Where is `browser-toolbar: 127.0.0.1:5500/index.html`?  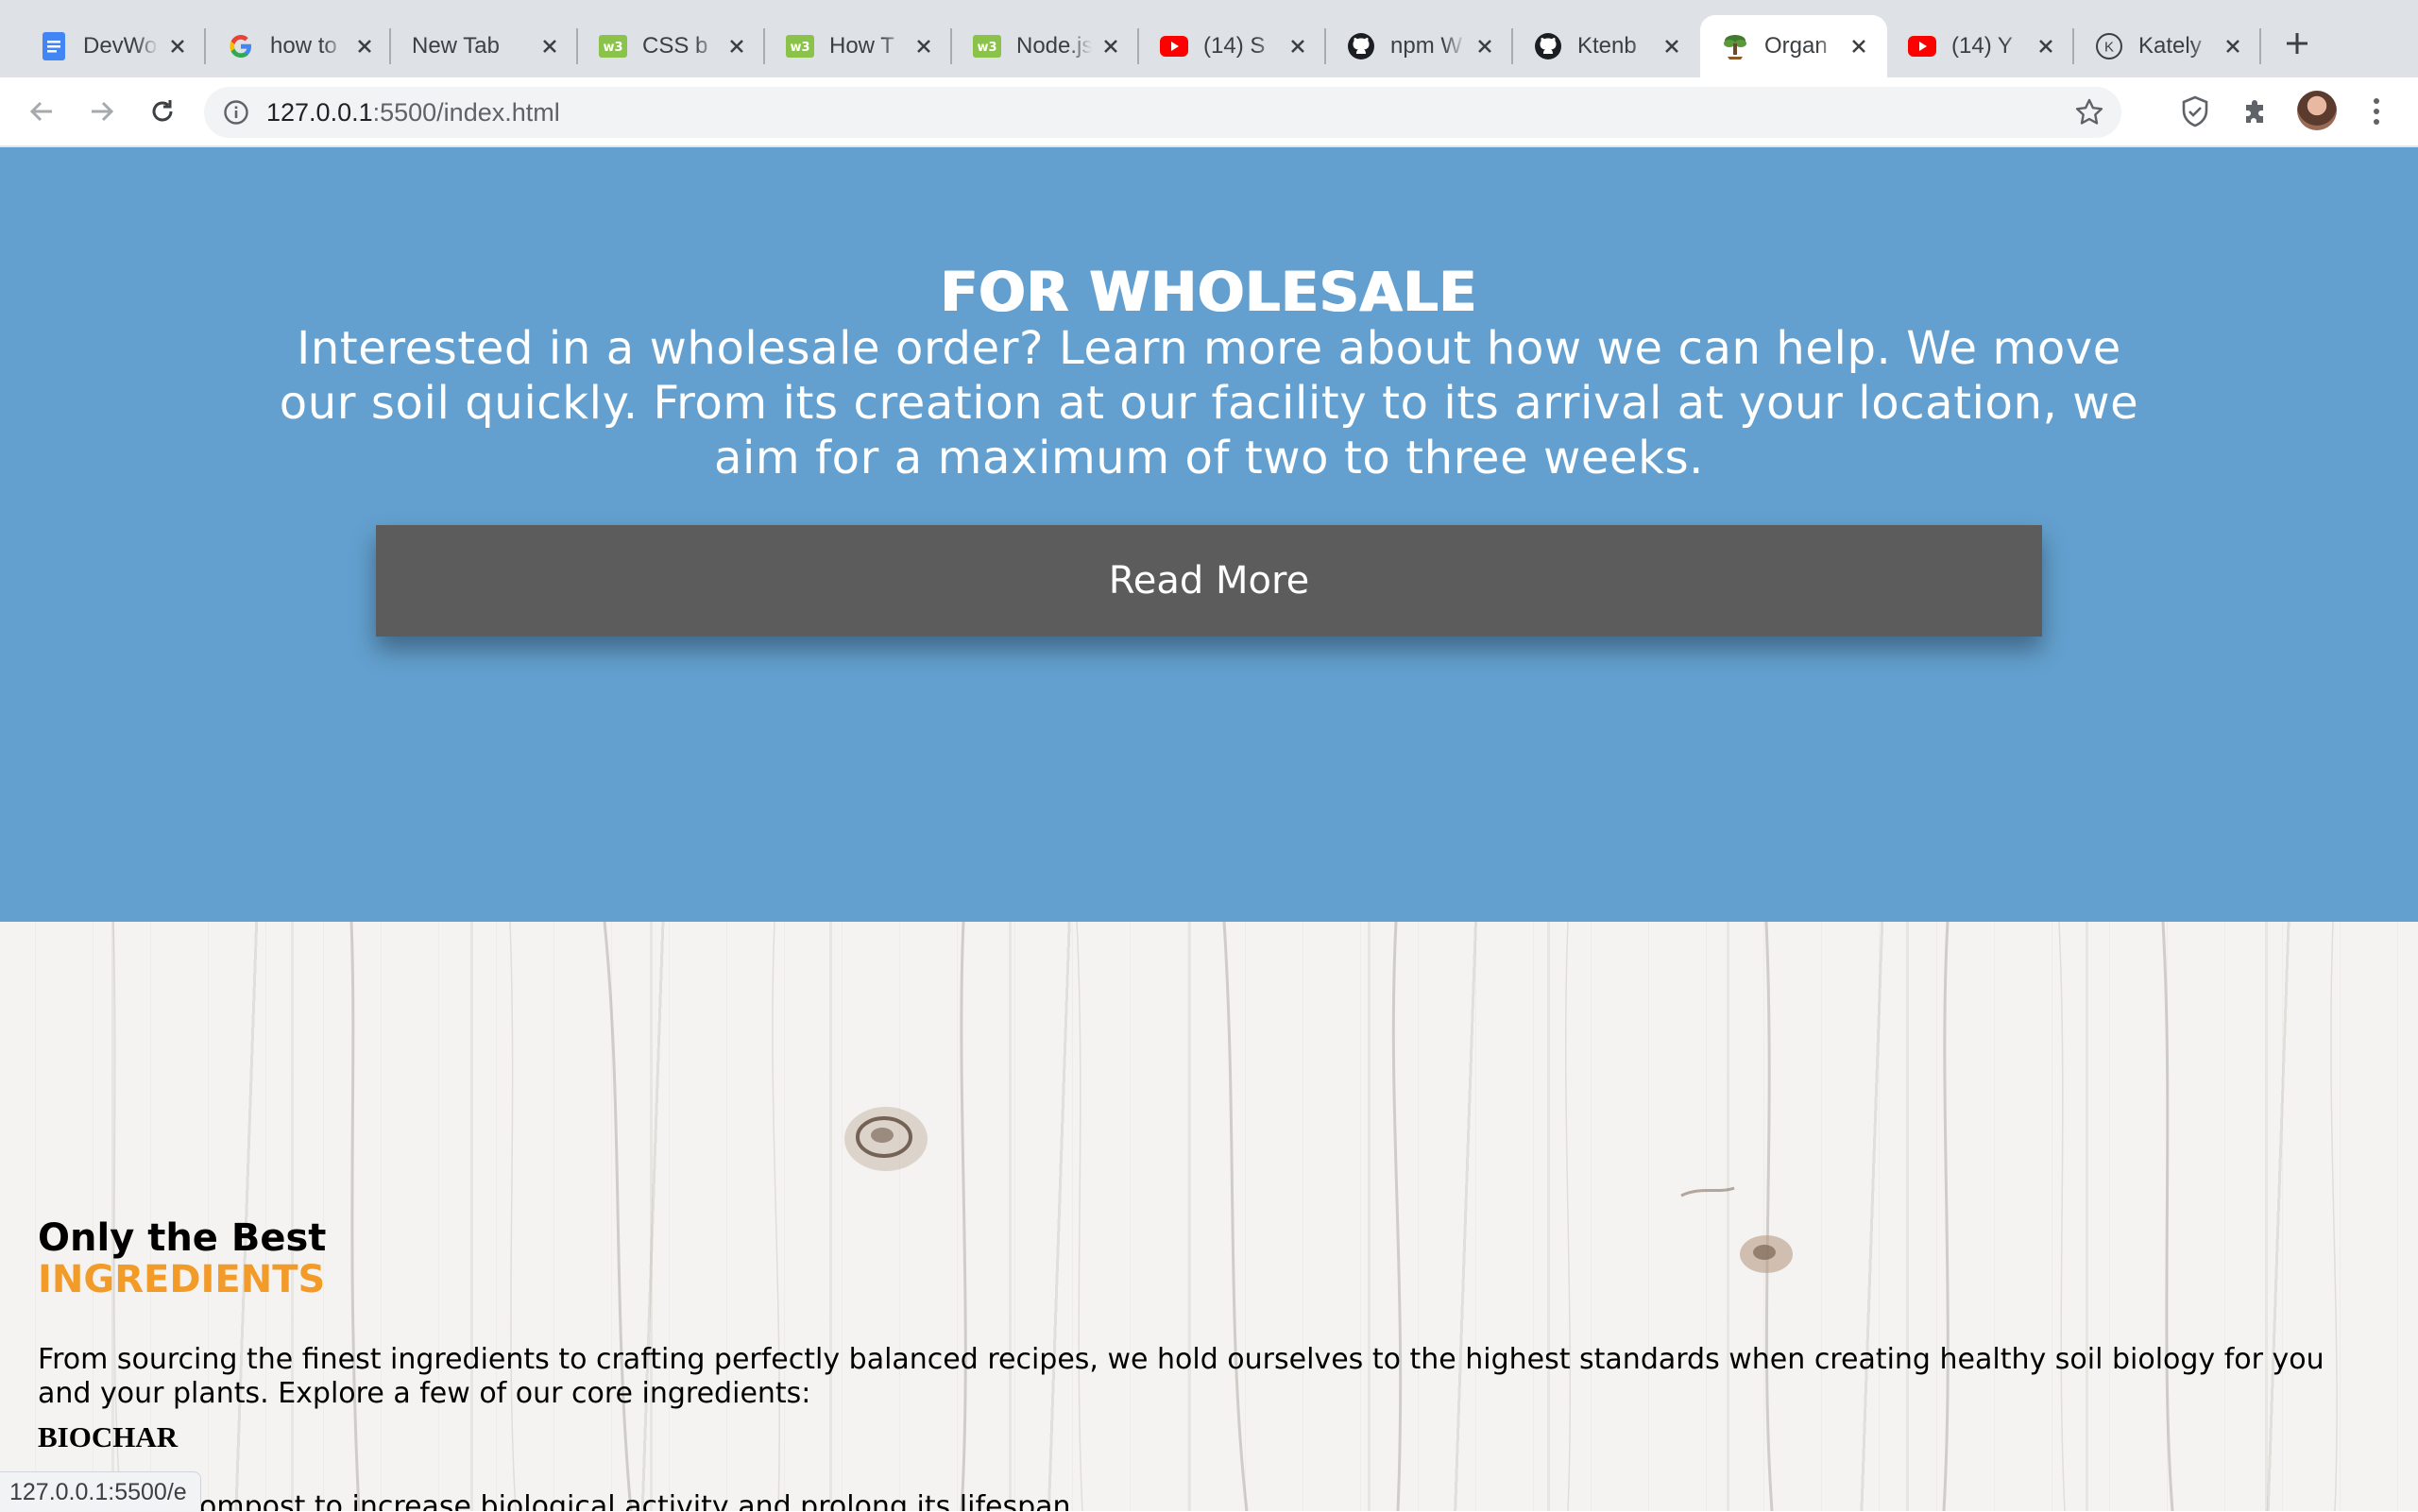 browser-toolbar: 127.0.0.1:5500/index.html is located at coordinates (1209, 112).